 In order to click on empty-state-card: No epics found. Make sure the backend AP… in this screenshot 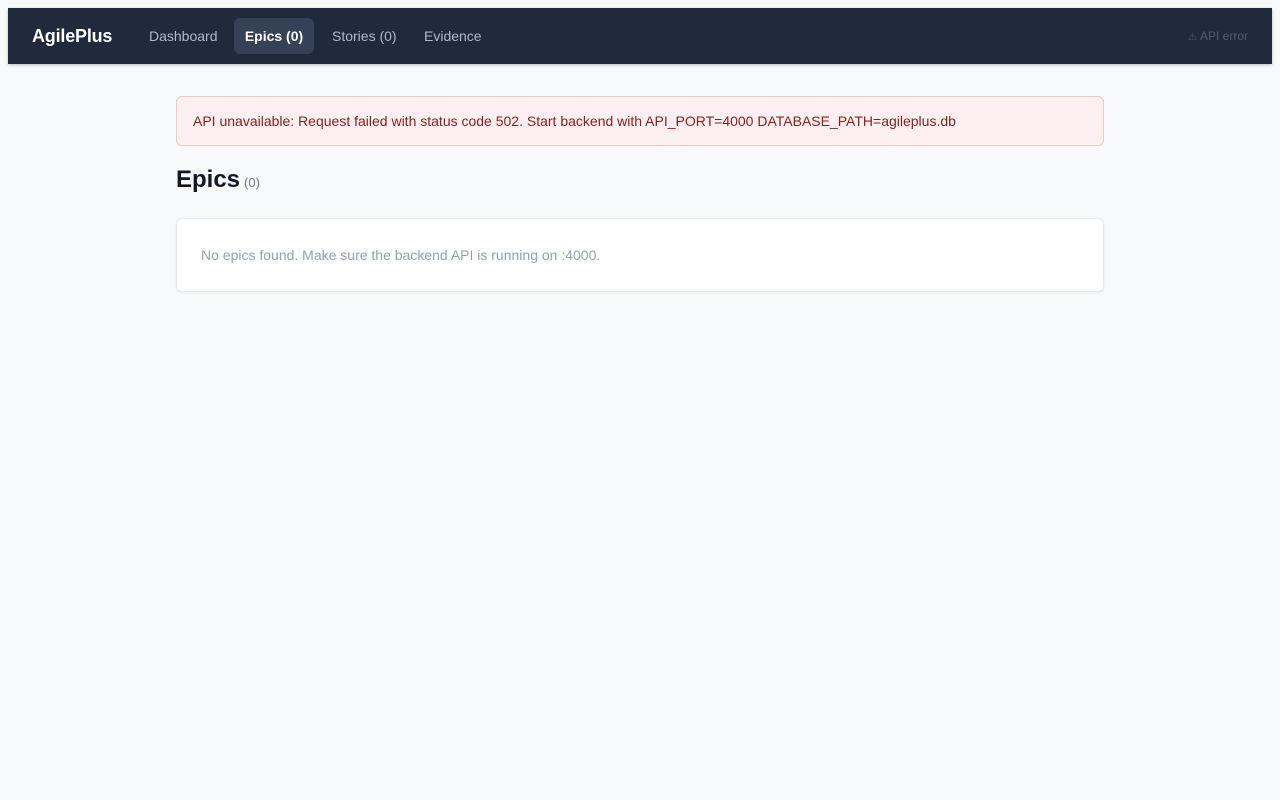, I will do `click(640, 255)`.